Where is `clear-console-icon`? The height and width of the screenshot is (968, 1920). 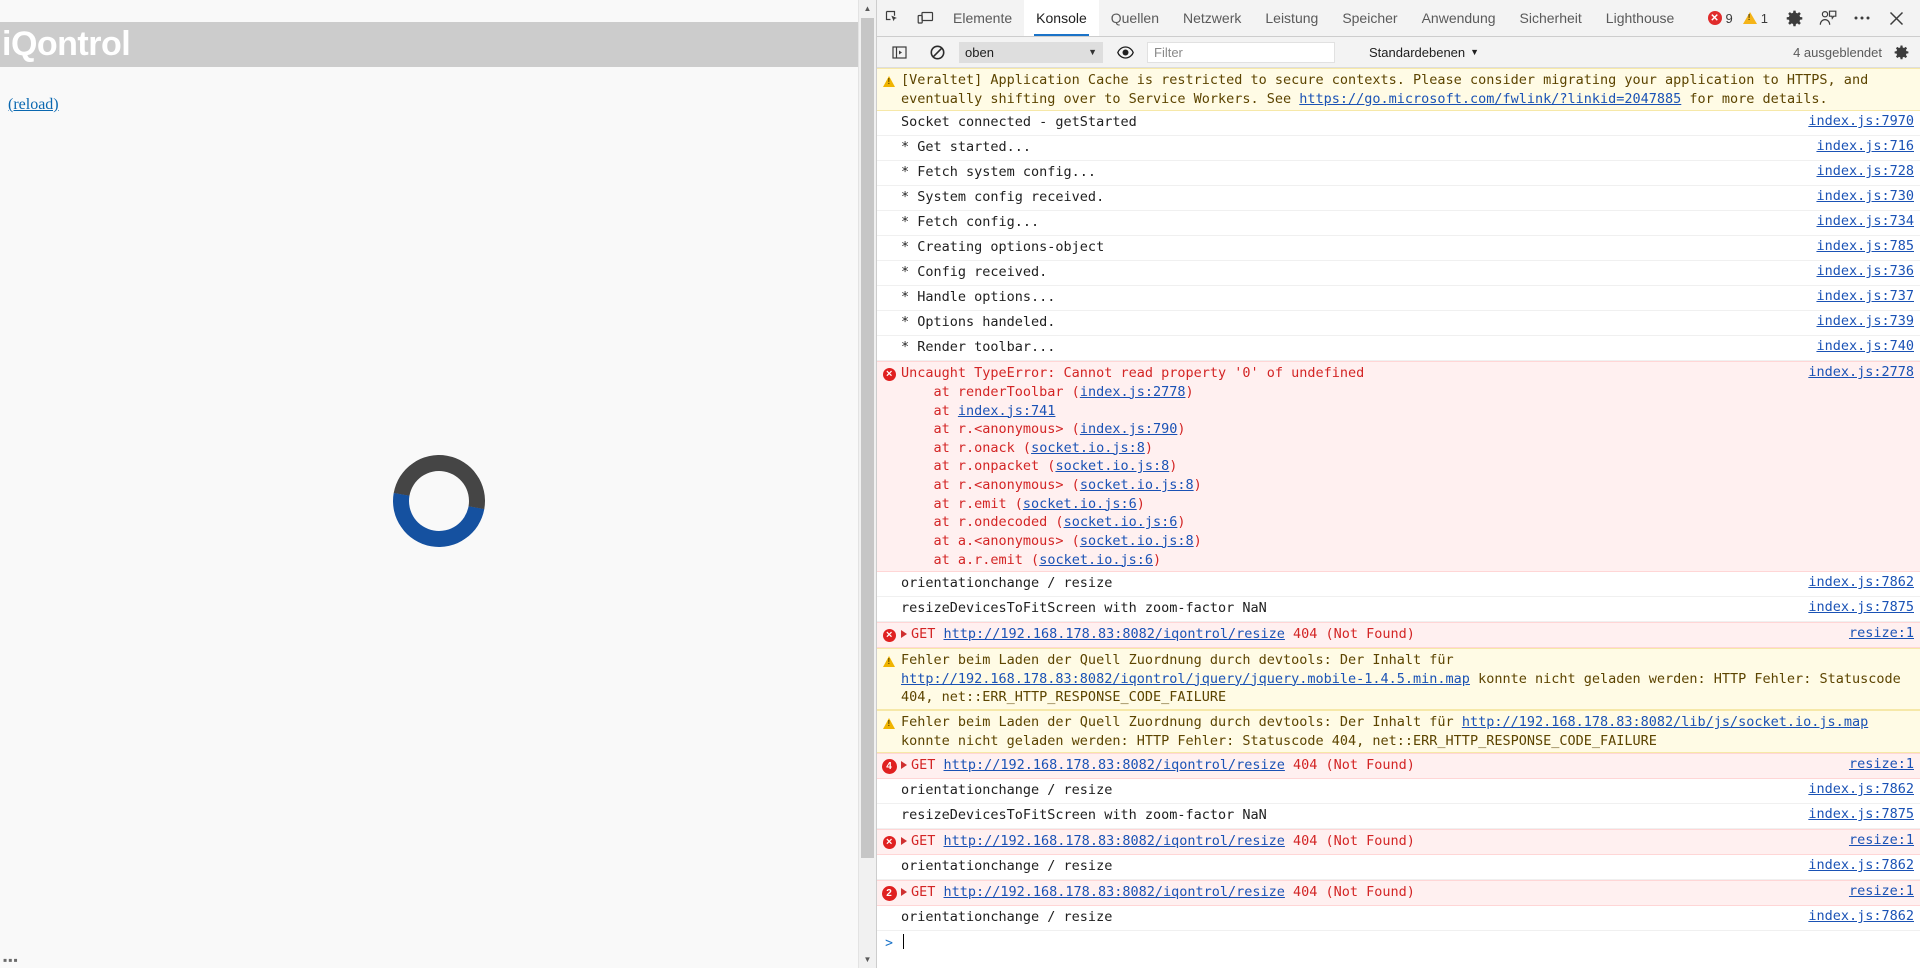 clear-console-icon is located at coordinates (937, 52).